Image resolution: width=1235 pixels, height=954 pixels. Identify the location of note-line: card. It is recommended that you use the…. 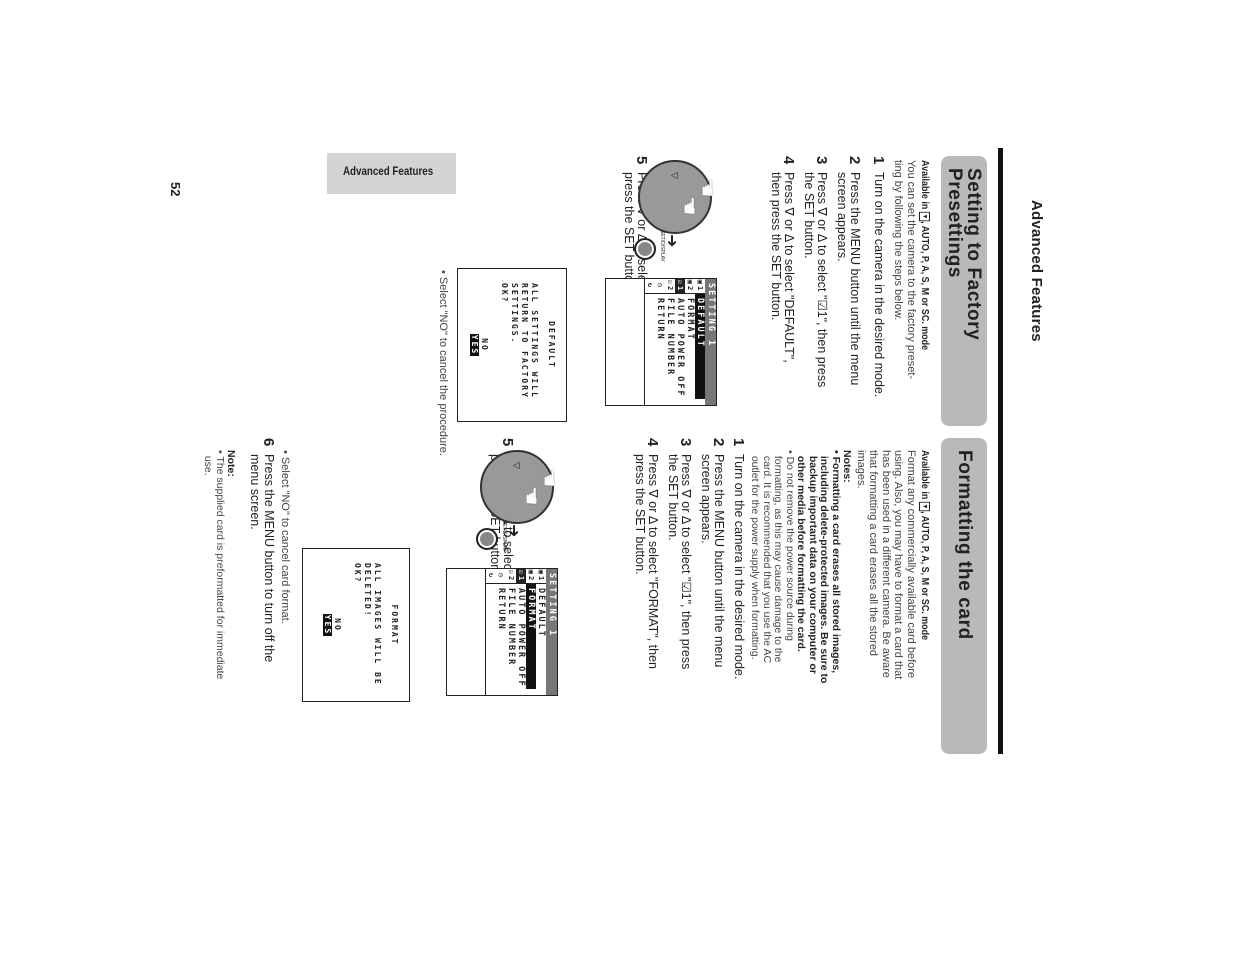
(767, 557).